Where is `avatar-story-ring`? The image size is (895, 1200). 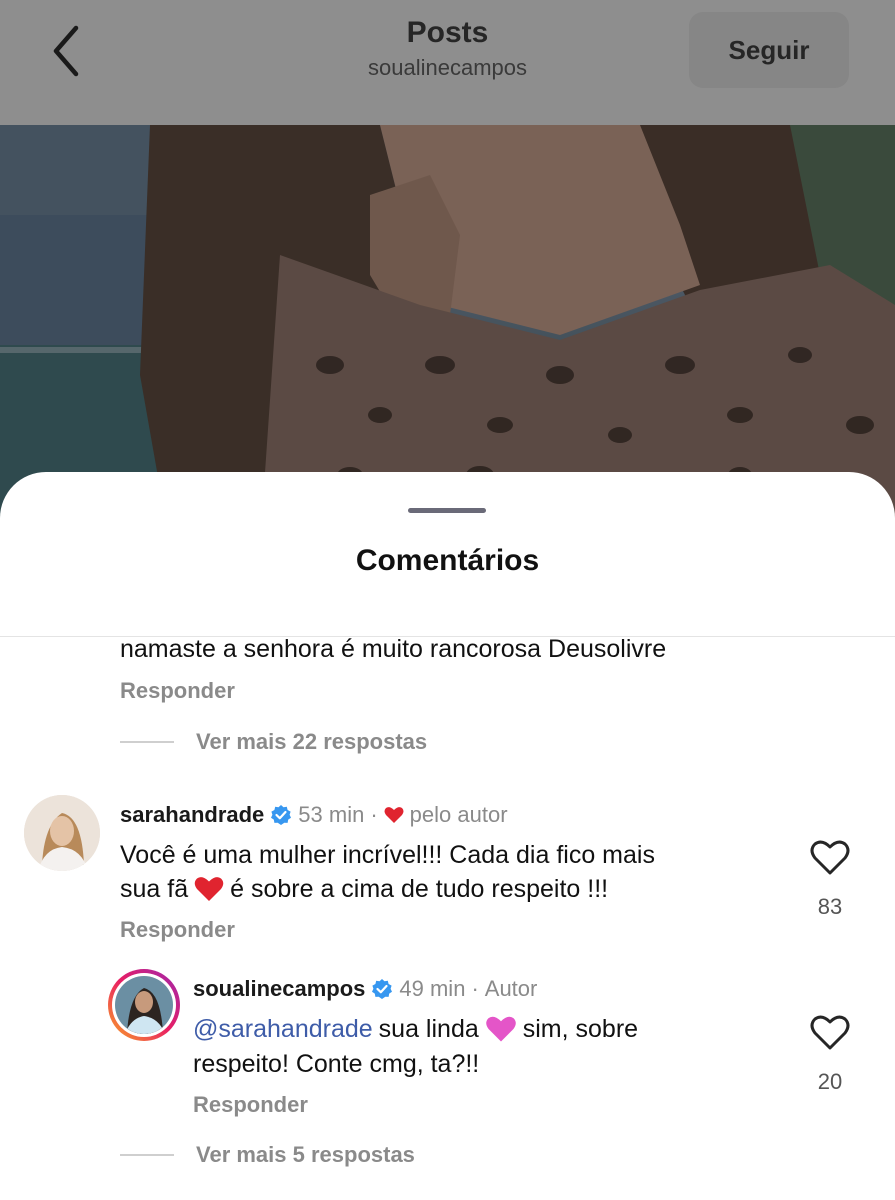
avatar-story-ring is located at coordinates (144, 1005).